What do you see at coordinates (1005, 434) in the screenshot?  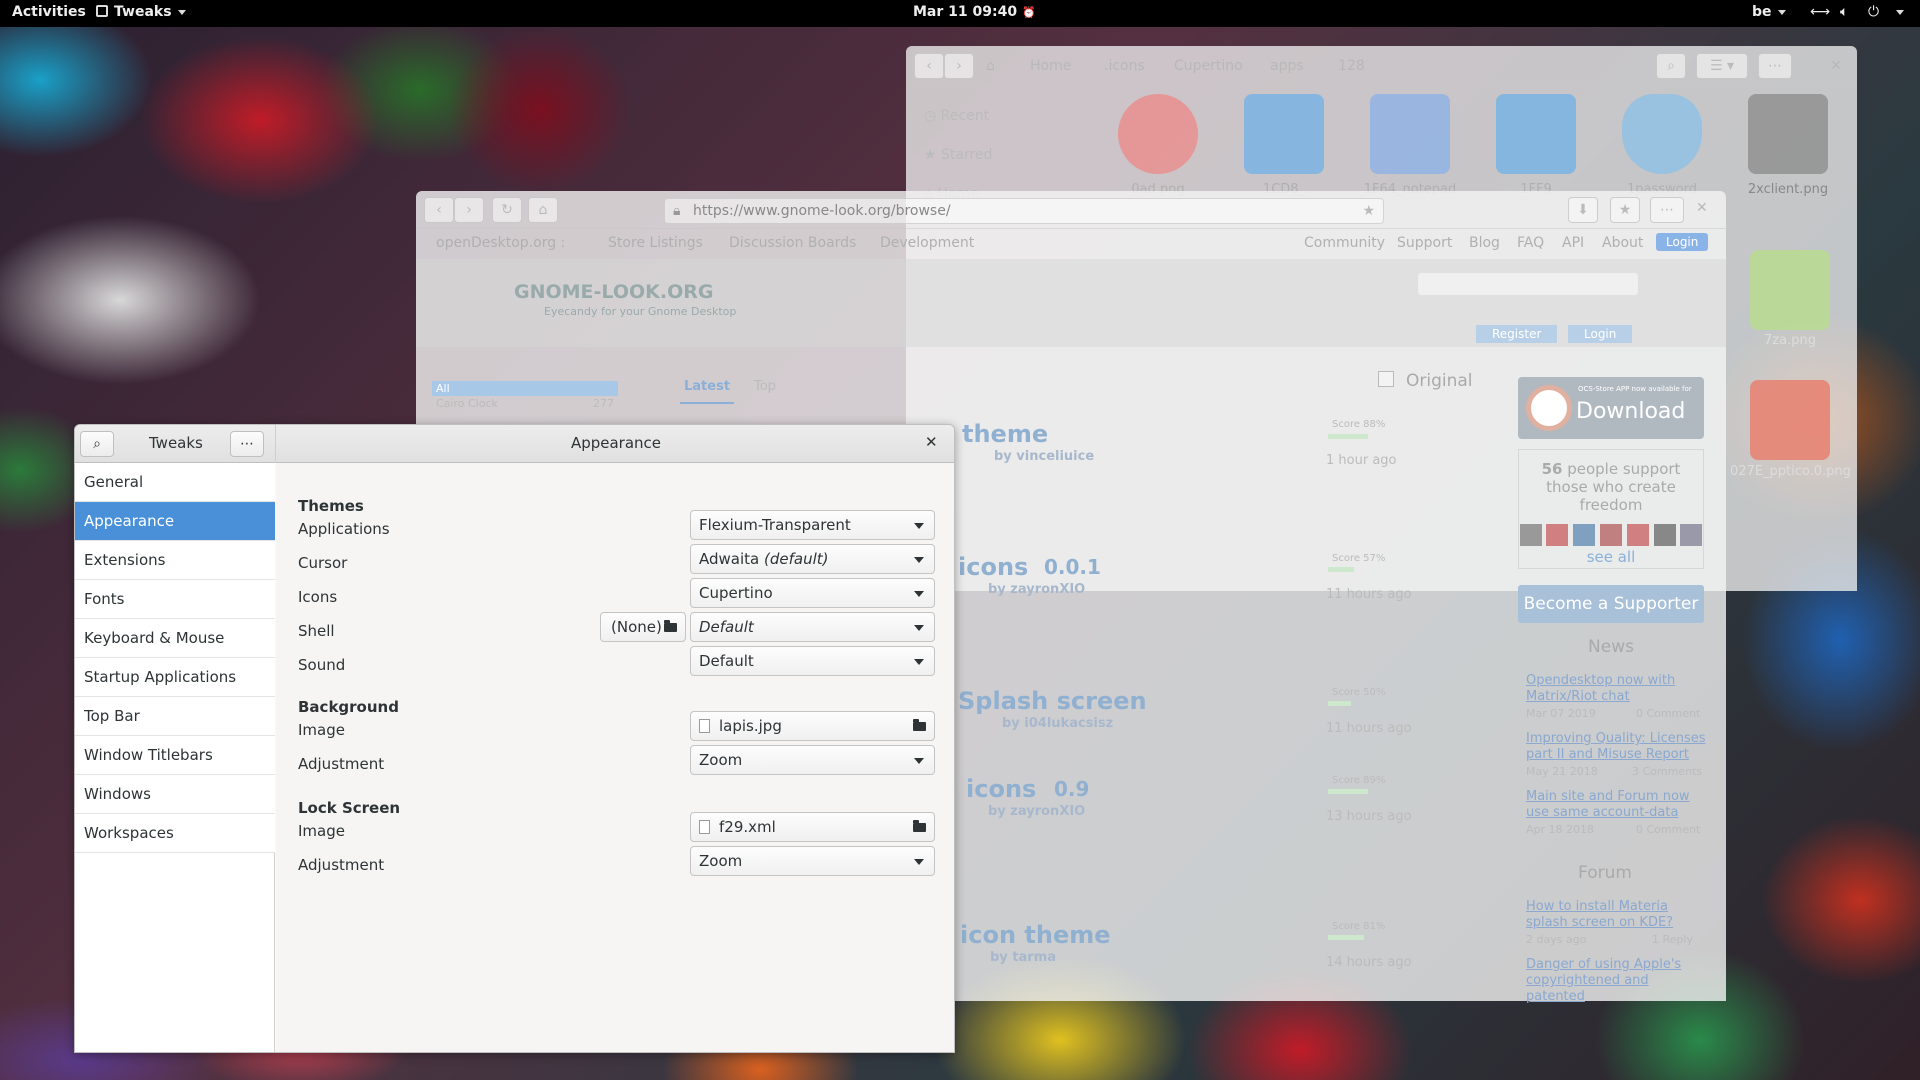 I see `entry-title: theme` at bounding box center [1005, 434].